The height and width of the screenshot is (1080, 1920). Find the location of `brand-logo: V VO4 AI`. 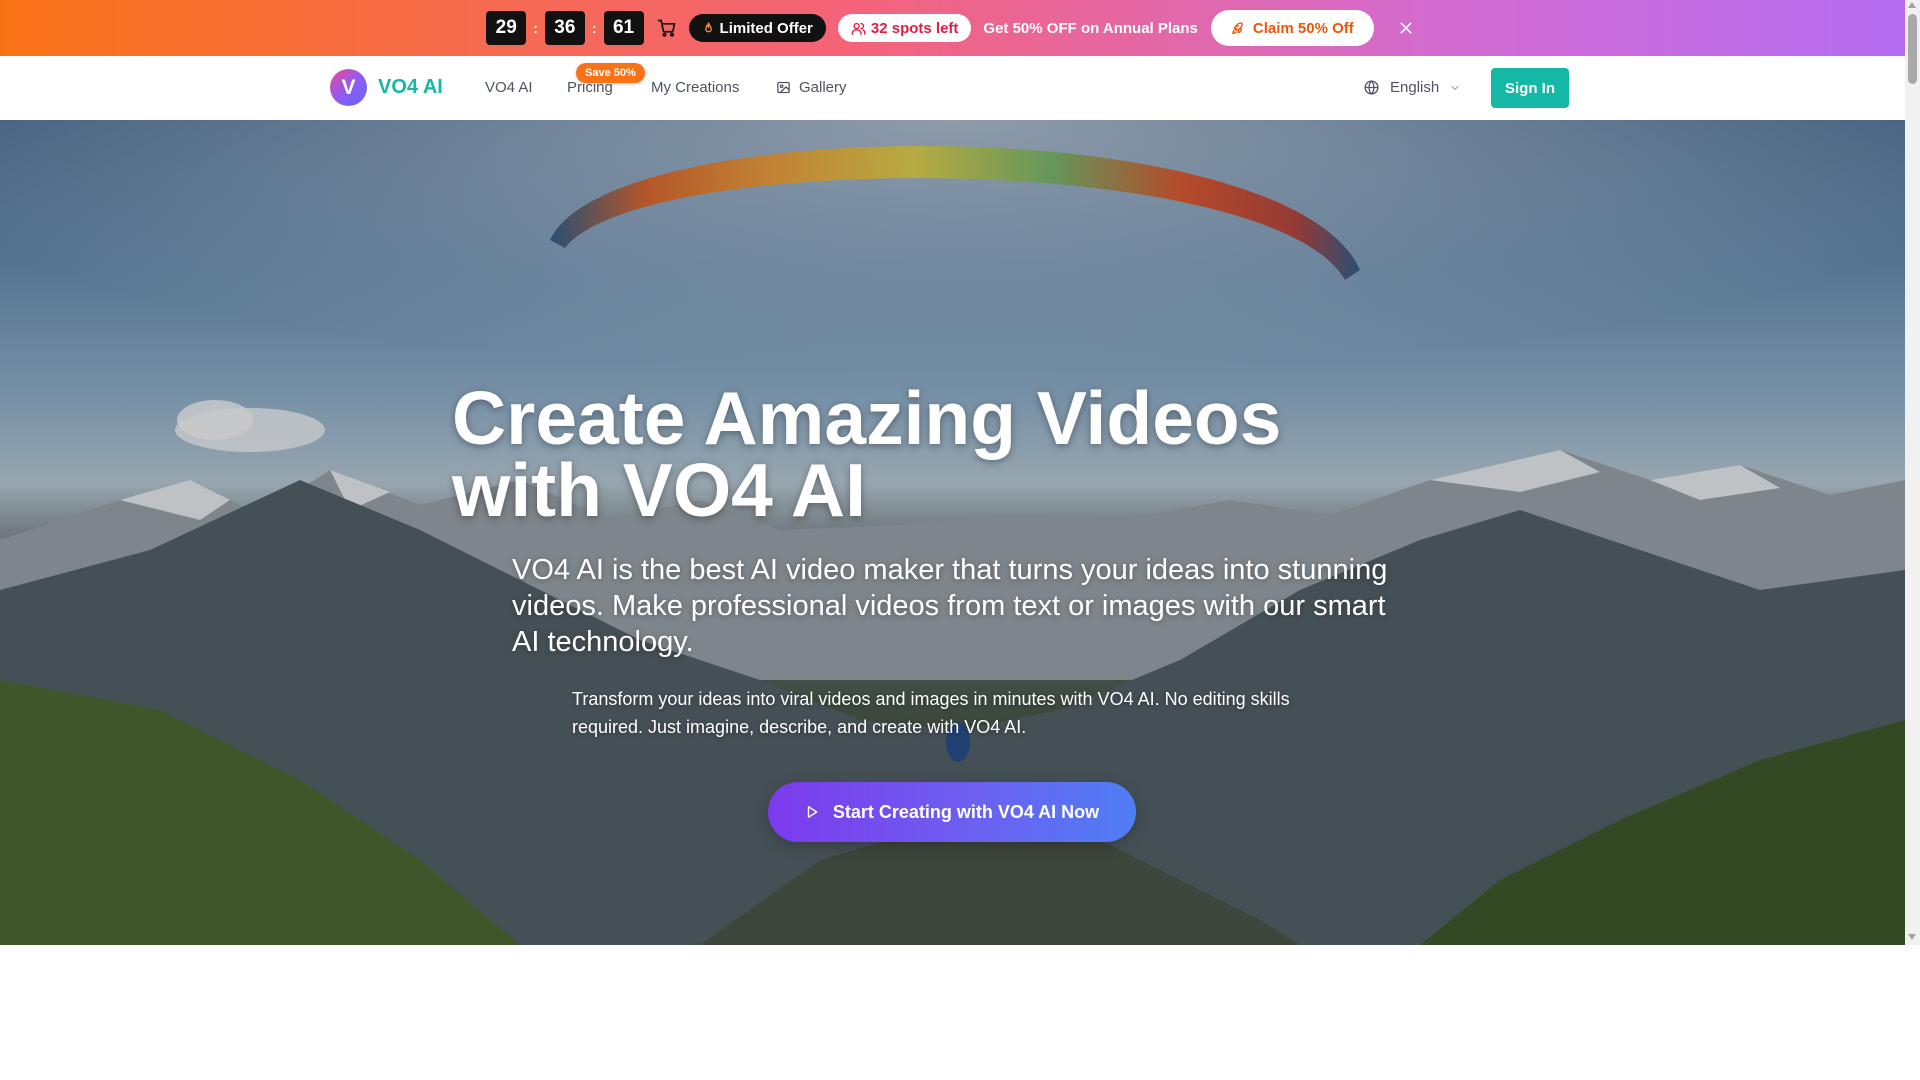

brand-logo: V VO4 AI is located at coordinates (386, 87).